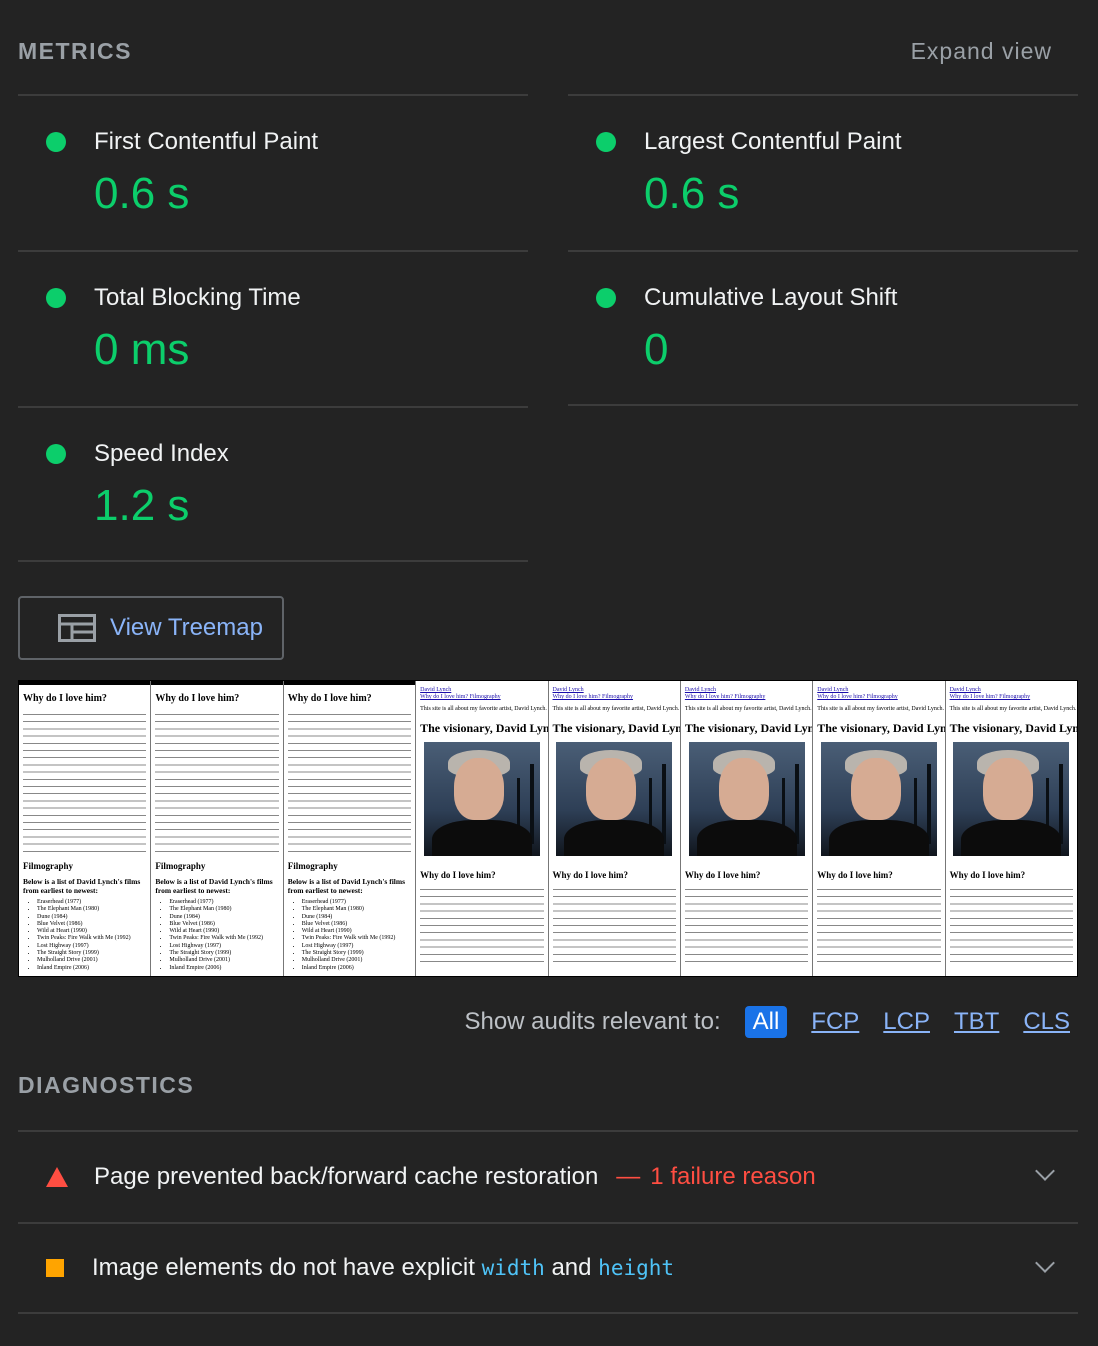 The width and height of the screenshot is (1098, 1346). What do you see at coordinates (55, 1268) in the screenshot?
I see `warning-square-icon` at bounding box center [55, 1268].